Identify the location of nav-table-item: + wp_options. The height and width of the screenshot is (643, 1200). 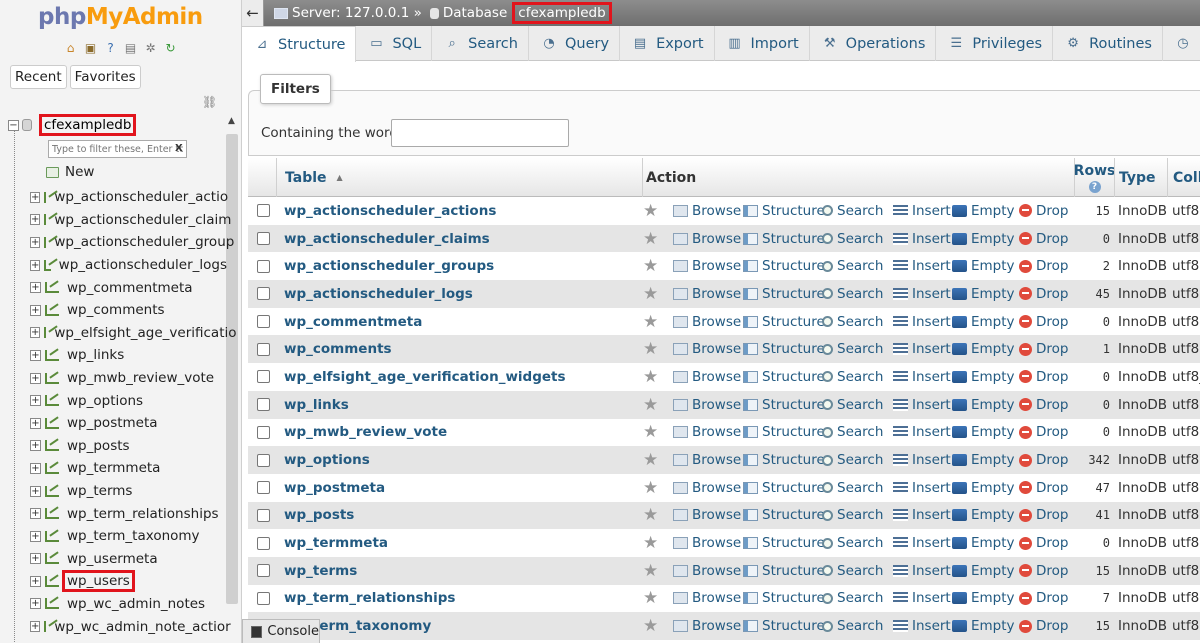
(130, 400).